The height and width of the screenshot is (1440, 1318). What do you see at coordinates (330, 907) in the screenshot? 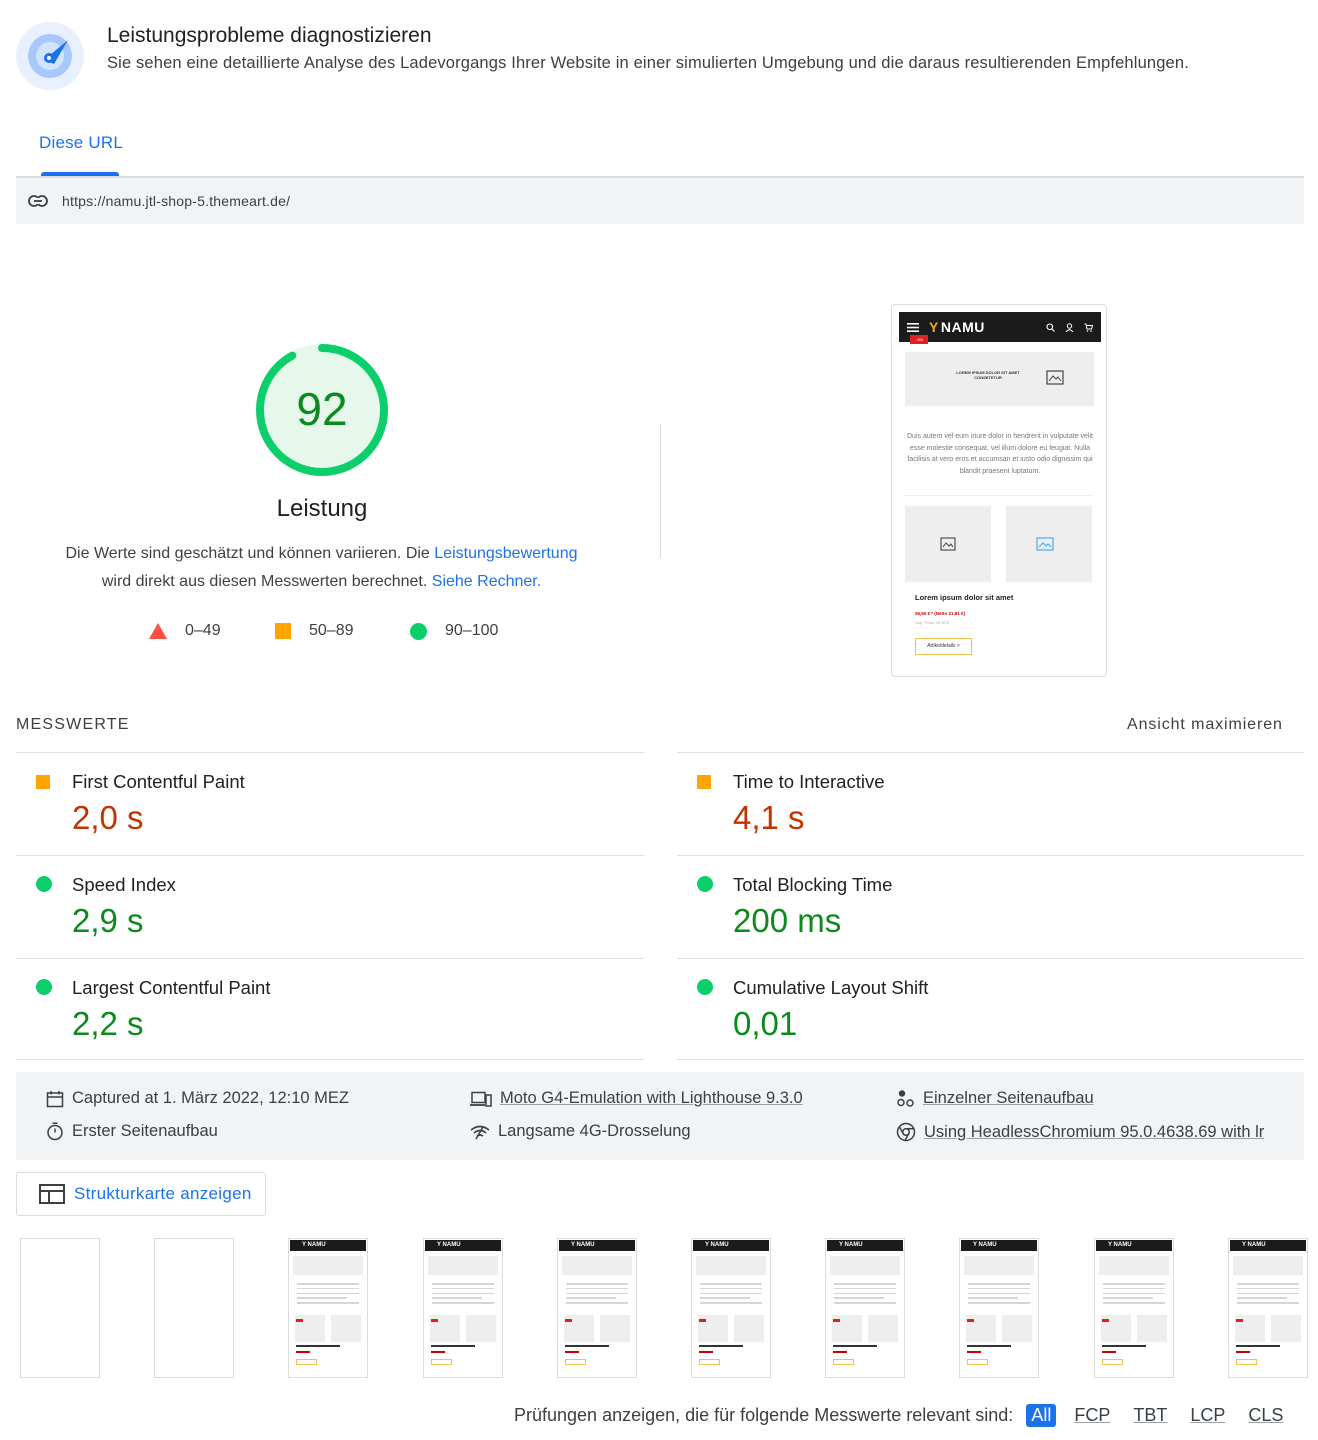
I see `metric-speed-index: Speed Index 2,9 s` at bounding box center [330, 907].